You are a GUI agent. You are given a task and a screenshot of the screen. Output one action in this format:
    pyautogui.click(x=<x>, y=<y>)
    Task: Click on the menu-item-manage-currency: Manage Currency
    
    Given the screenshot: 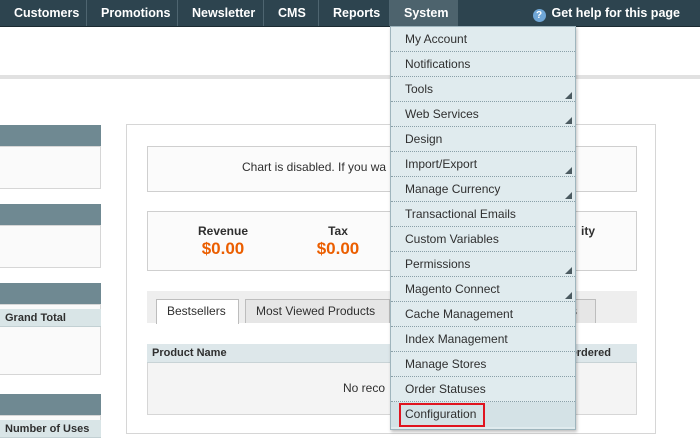 What is the action you would take?
    pyautogui.click(x=483, y=189)
    